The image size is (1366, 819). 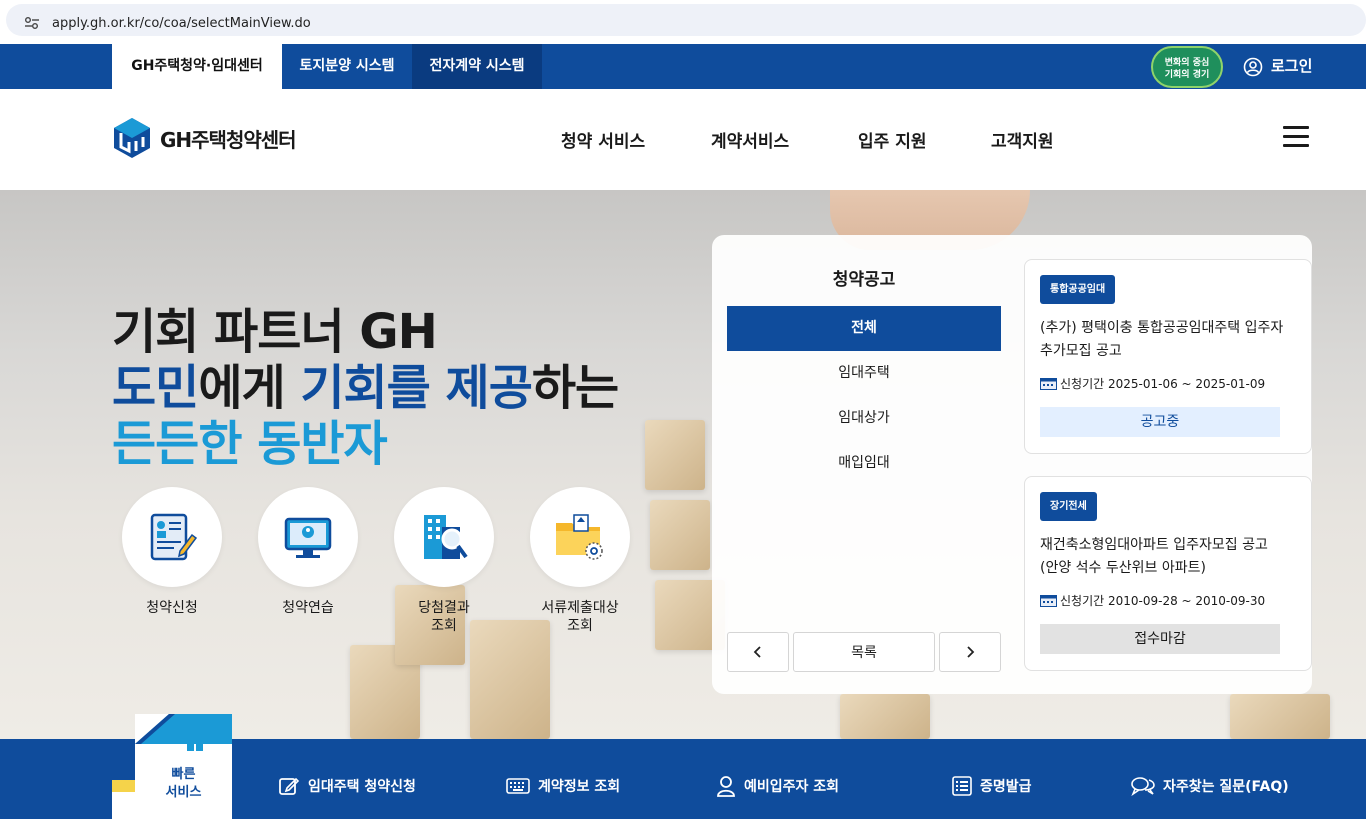 I want to click on tab-land-sales: 토지분양 시스템, so click(x=347, y=66).